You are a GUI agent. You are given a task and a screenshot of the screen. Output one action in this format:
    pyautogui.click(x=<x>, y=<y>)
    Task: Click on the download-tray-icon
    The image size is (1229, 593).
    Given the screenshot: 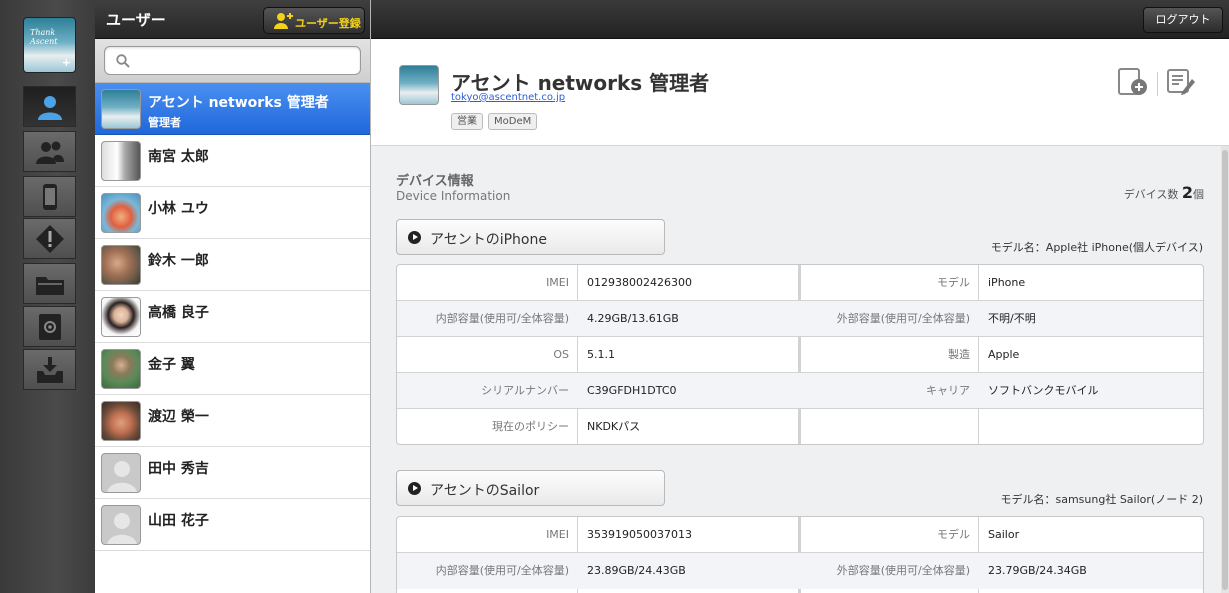 What is the action you would take?
    pyautogui.click(x=50, y=370)
    